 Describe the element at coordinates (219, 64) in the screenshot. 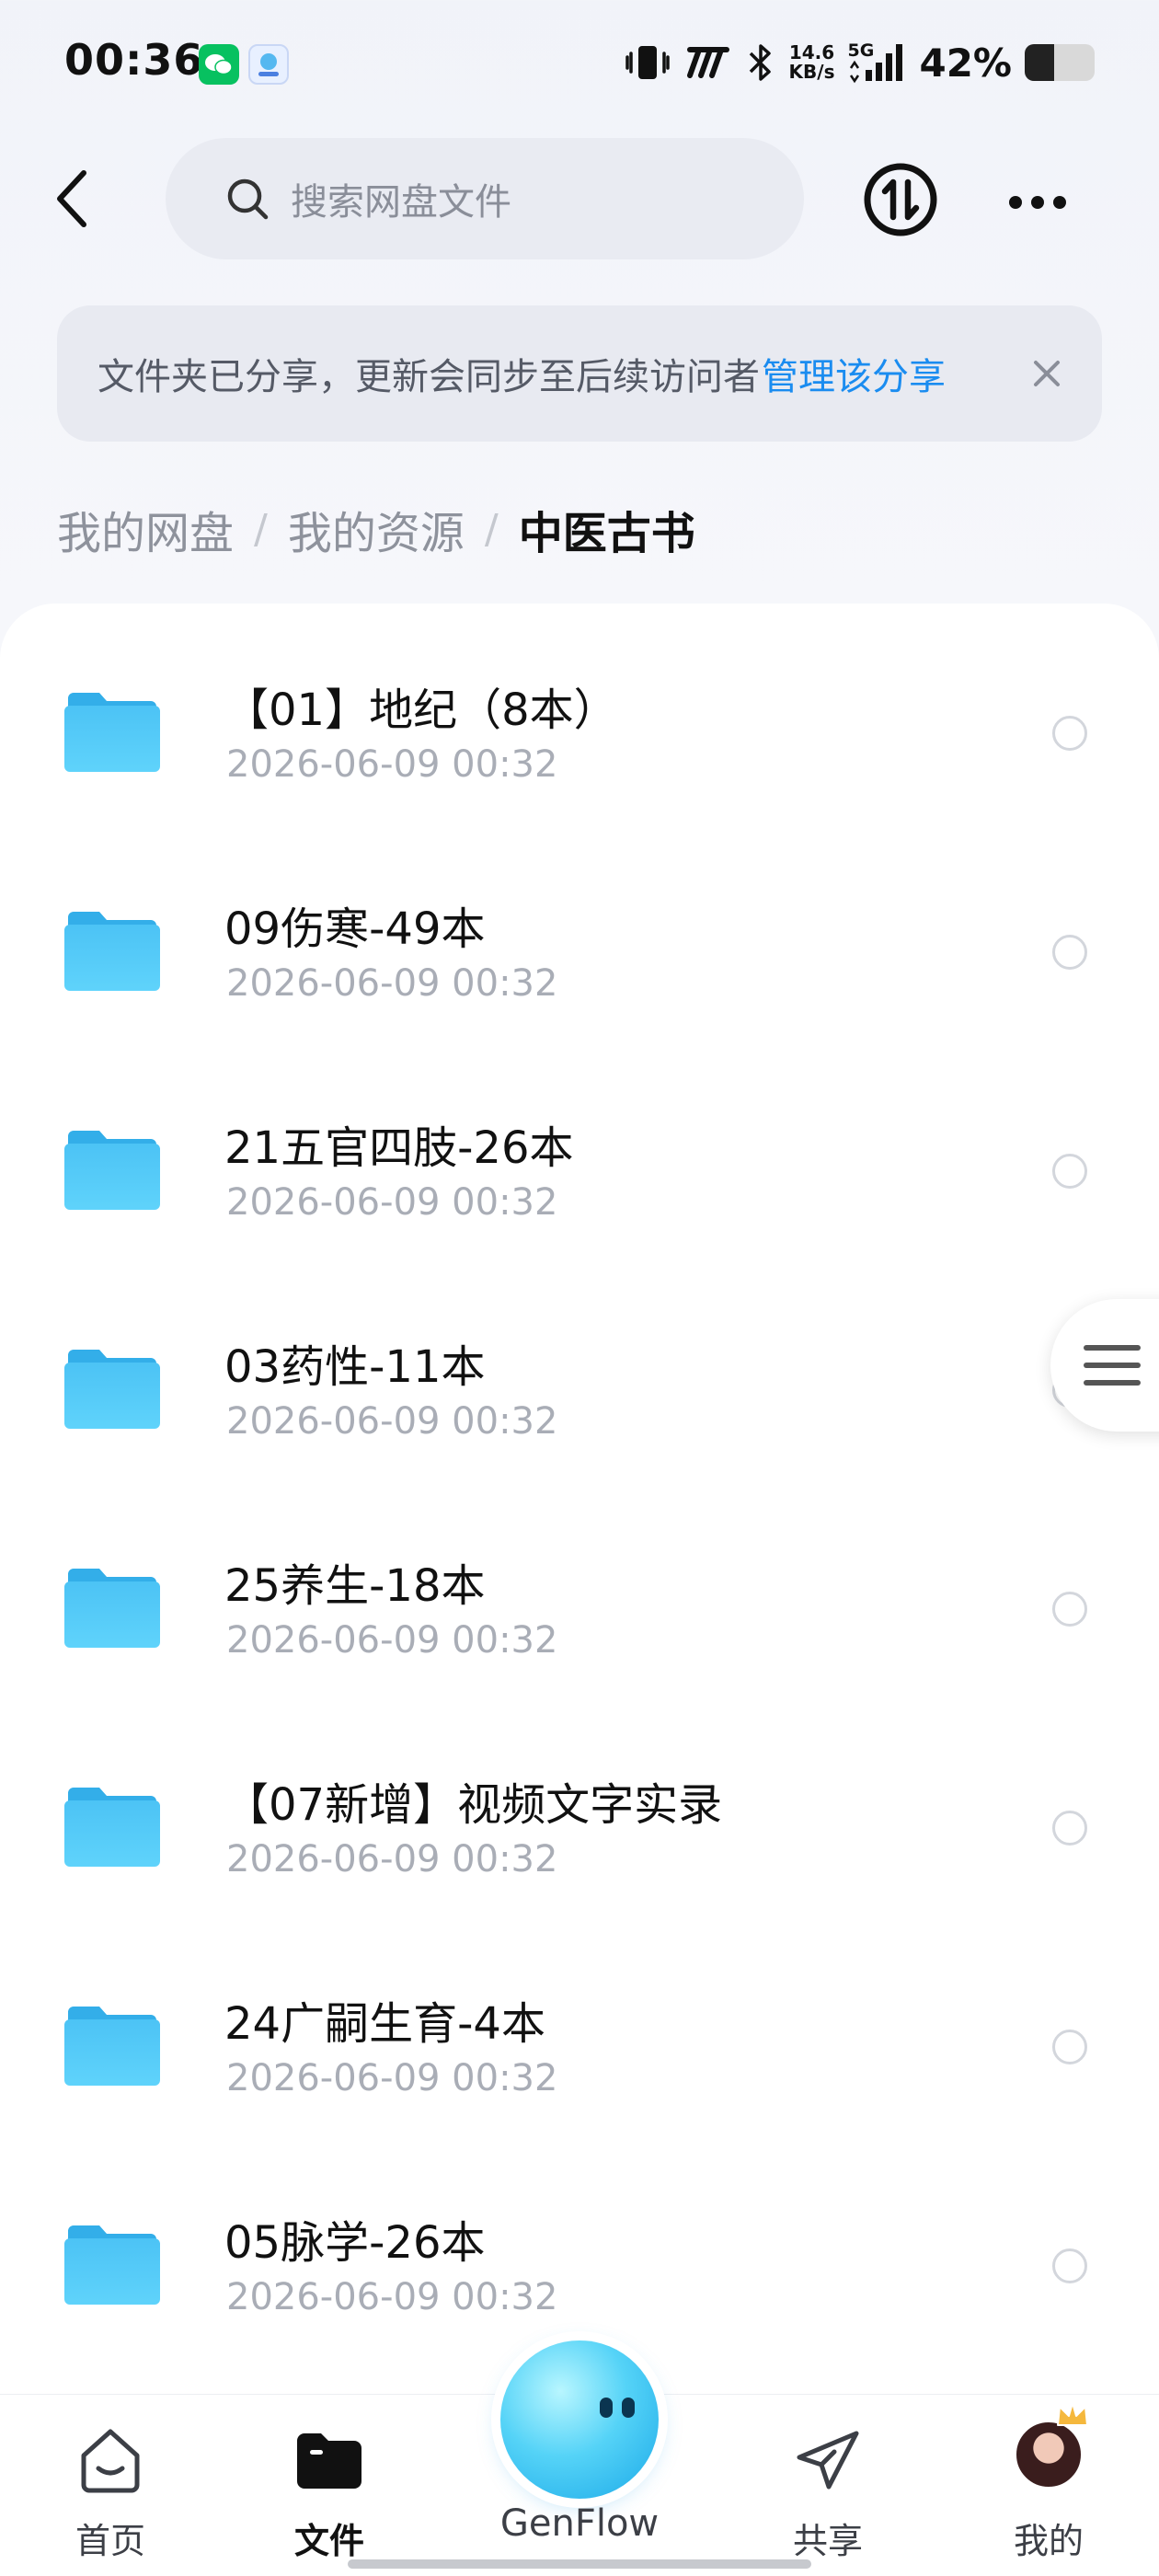

I see `wechat-icon` at that location.